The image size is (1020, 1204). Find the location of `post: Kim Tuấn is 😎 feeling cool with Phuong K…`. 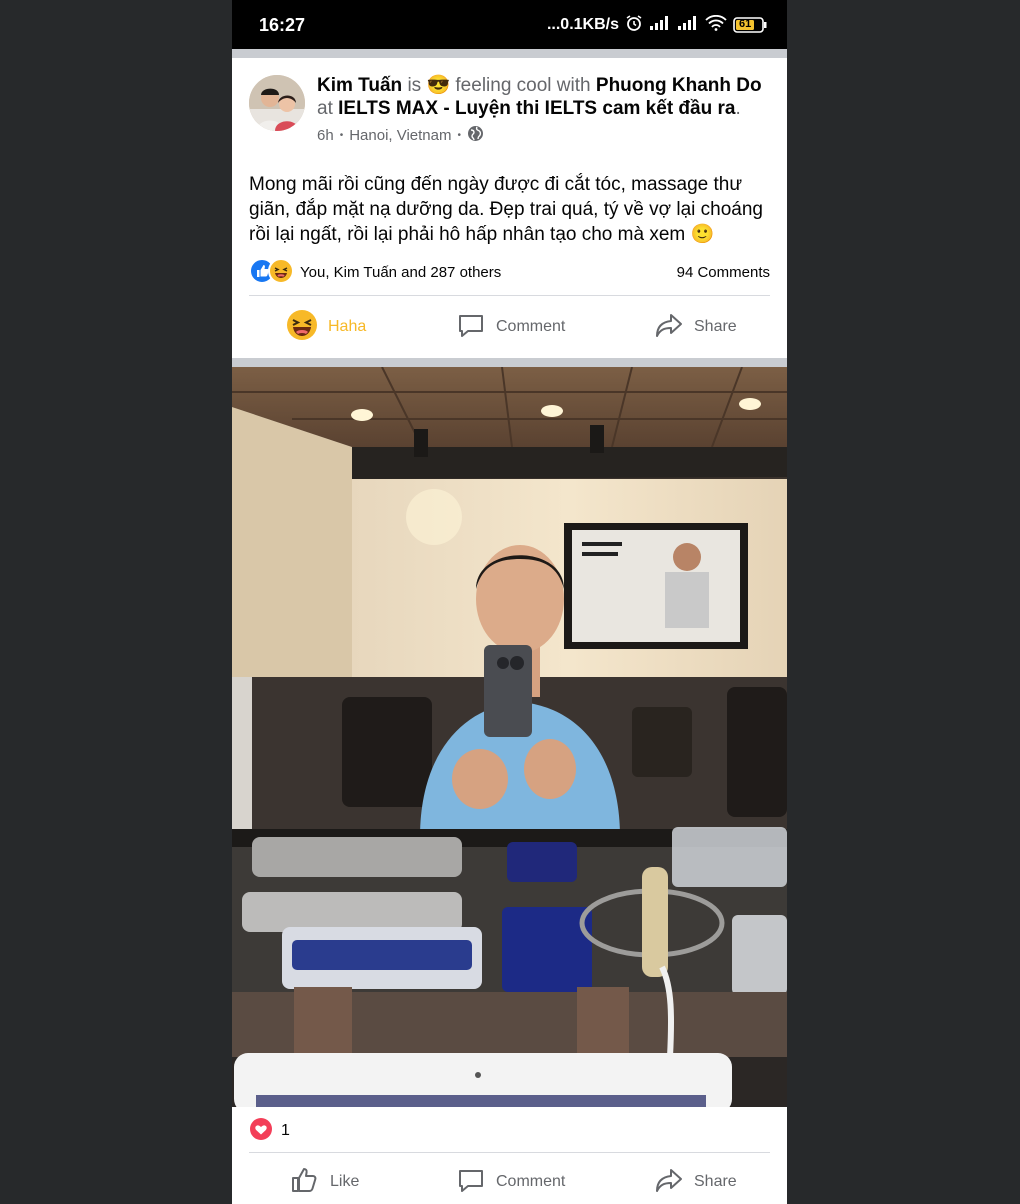

post: Kim Tuấn is 😎 feeling cool with Phuong K… is located at coordinates (509, 208).